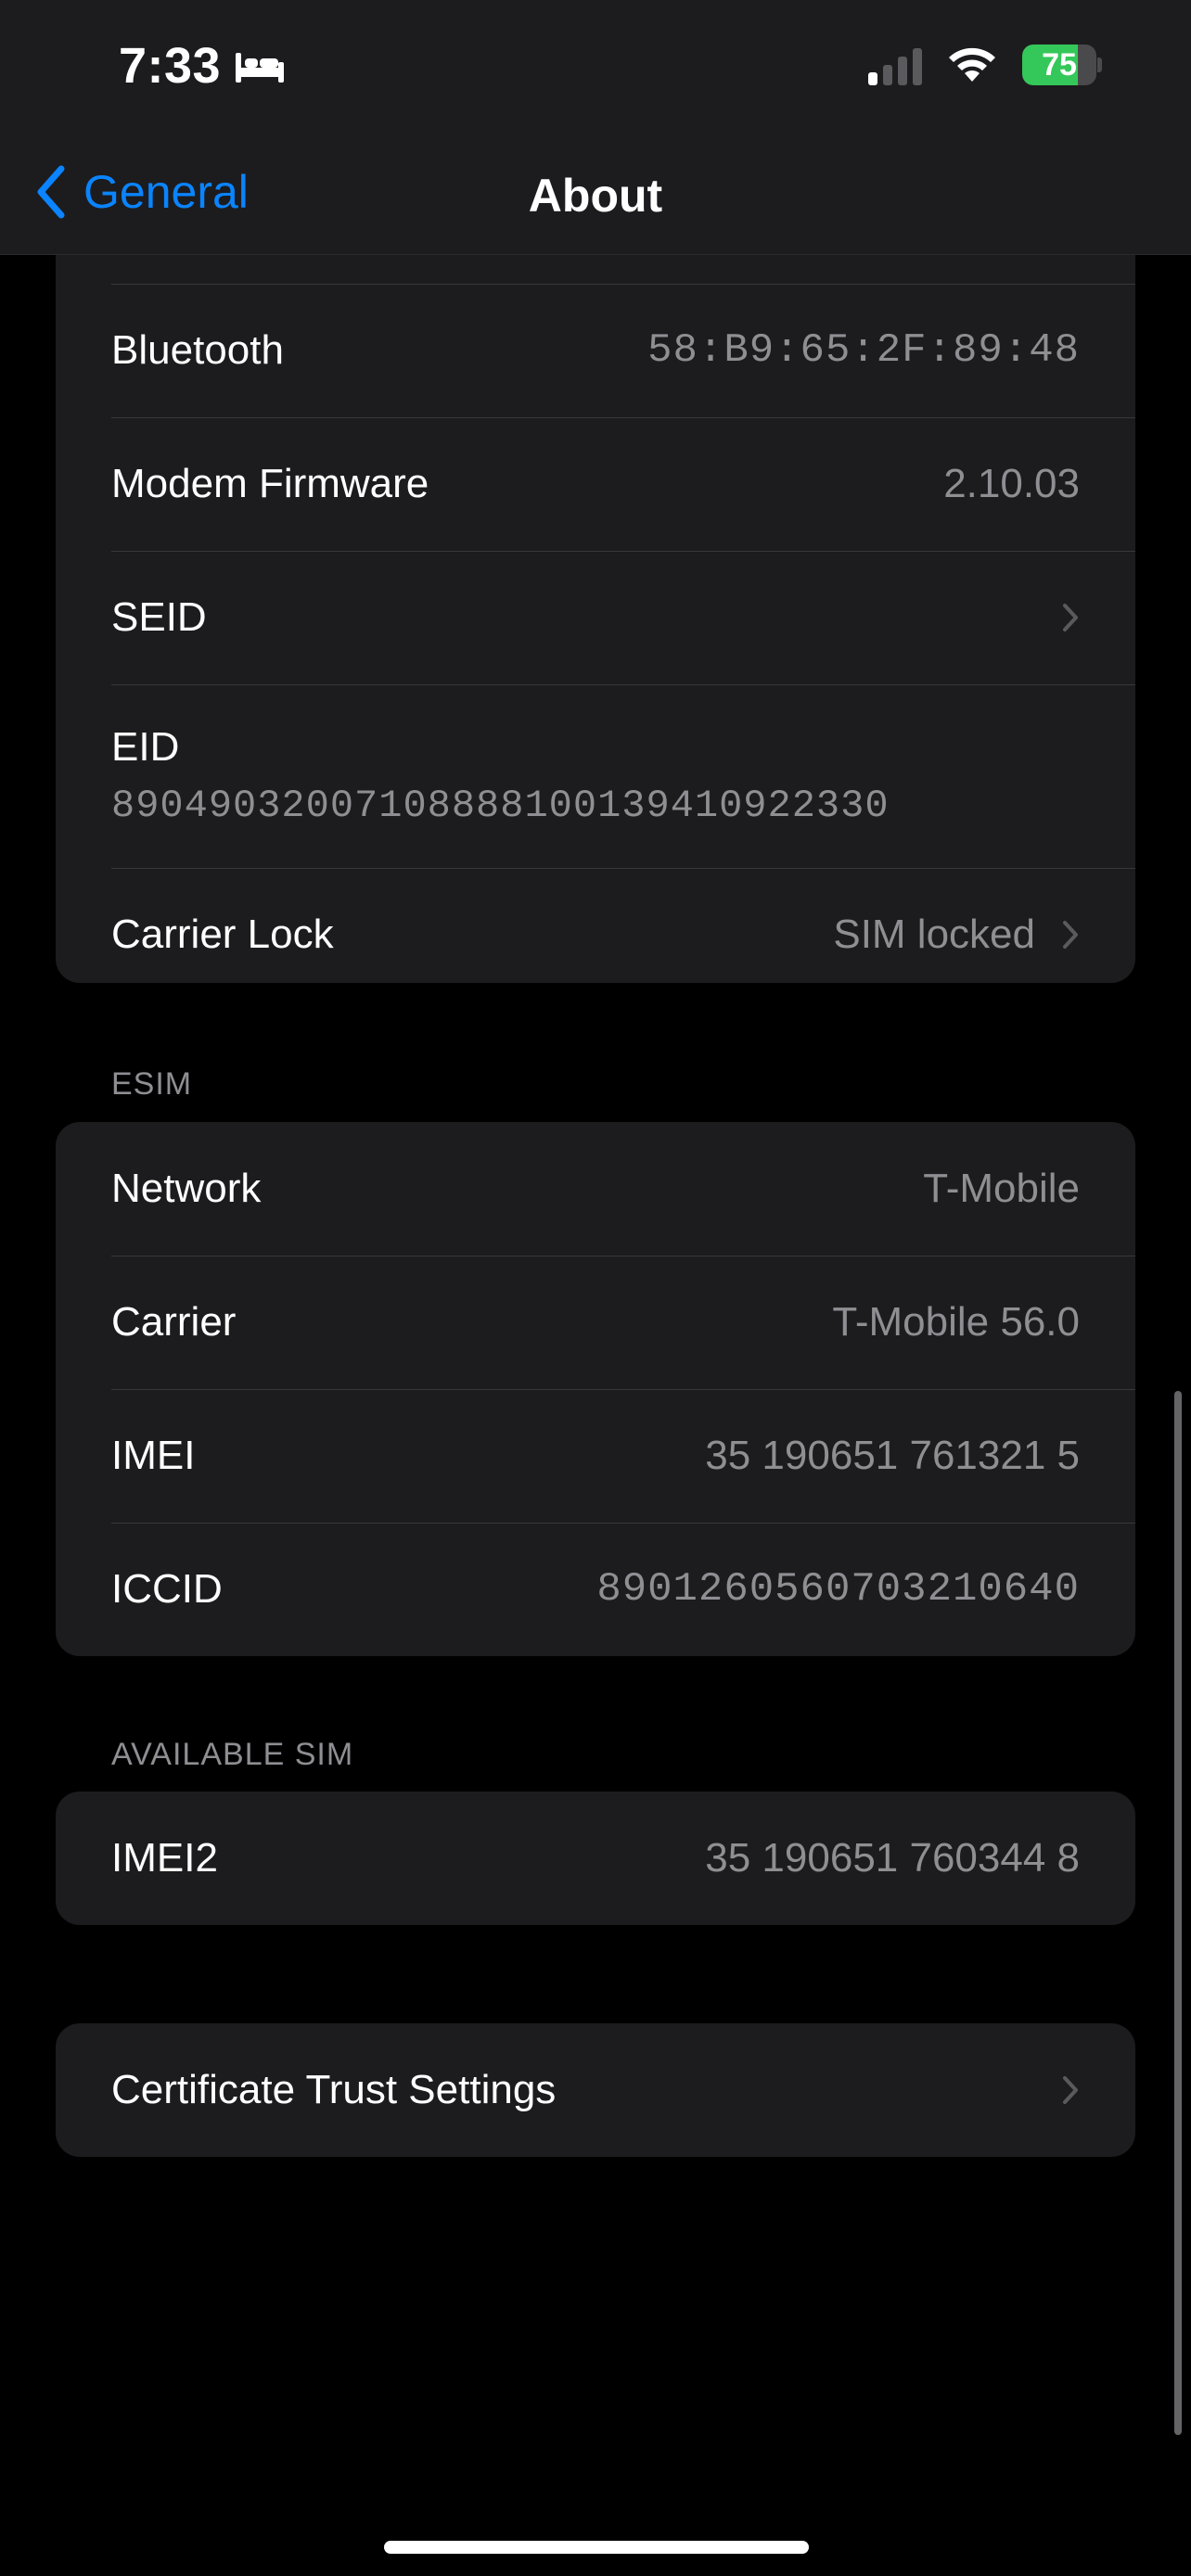 This screenshot has height=2576, width=1191. I want to click on list-item-modem-firmware: Modem Firmware 2.10.03, so click(595, 484).